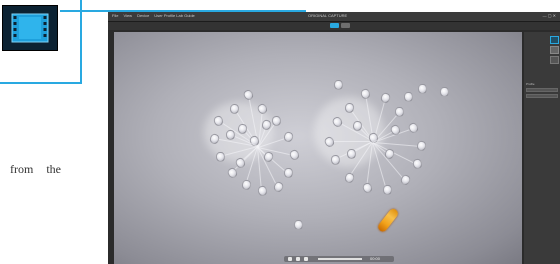 This screenshot has height=264, width=560. I want to click on menu-item-view: View, so click(127, 16).